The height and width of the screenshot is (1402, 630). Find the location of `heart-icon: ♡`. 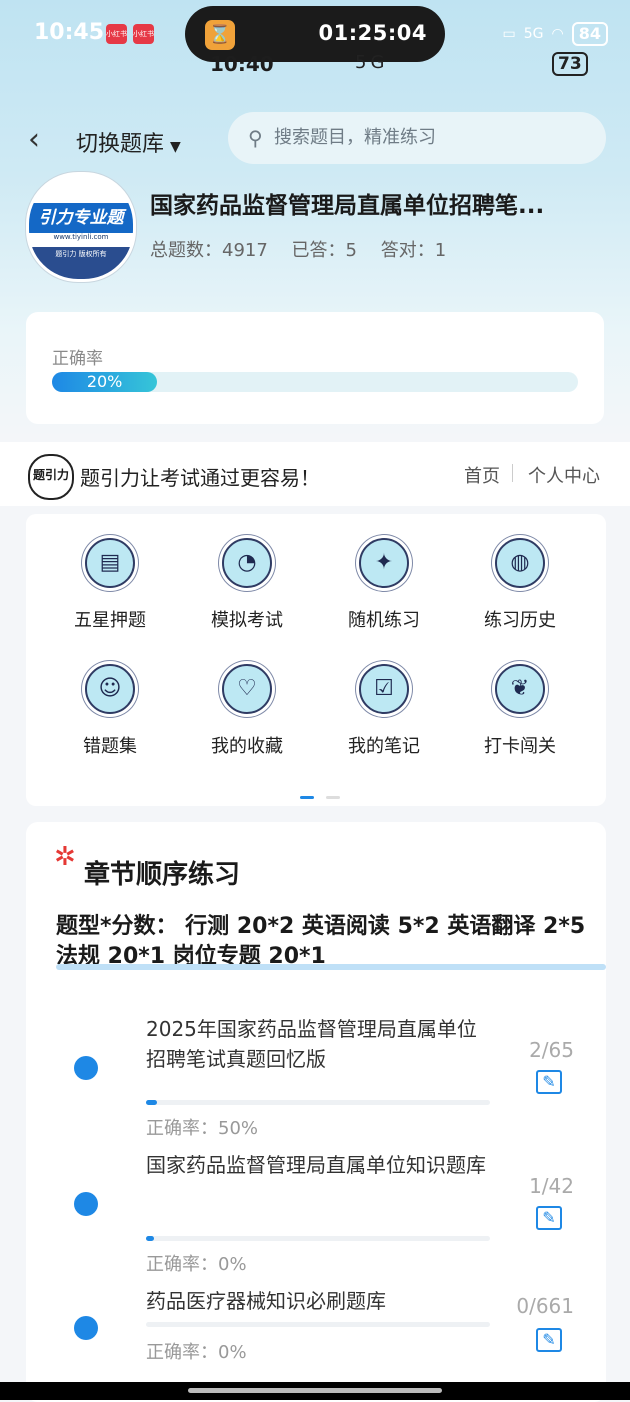

heart-icon: ♡ is located at coordinates (247, 689).